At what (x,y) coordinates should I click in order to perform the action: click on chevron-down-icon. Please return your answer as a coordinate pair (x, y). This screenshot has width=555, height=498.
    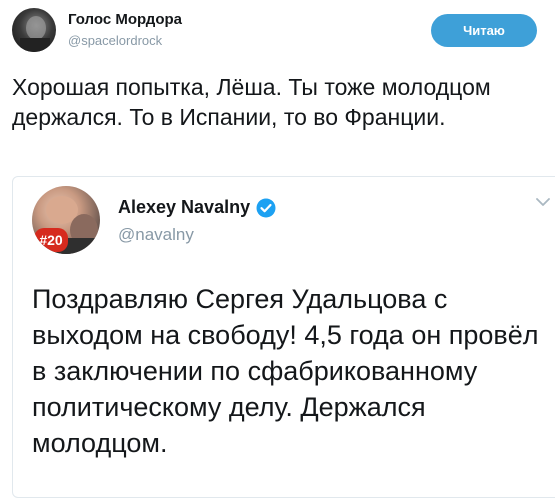
    Looking at the image, I should click on (543, 202).